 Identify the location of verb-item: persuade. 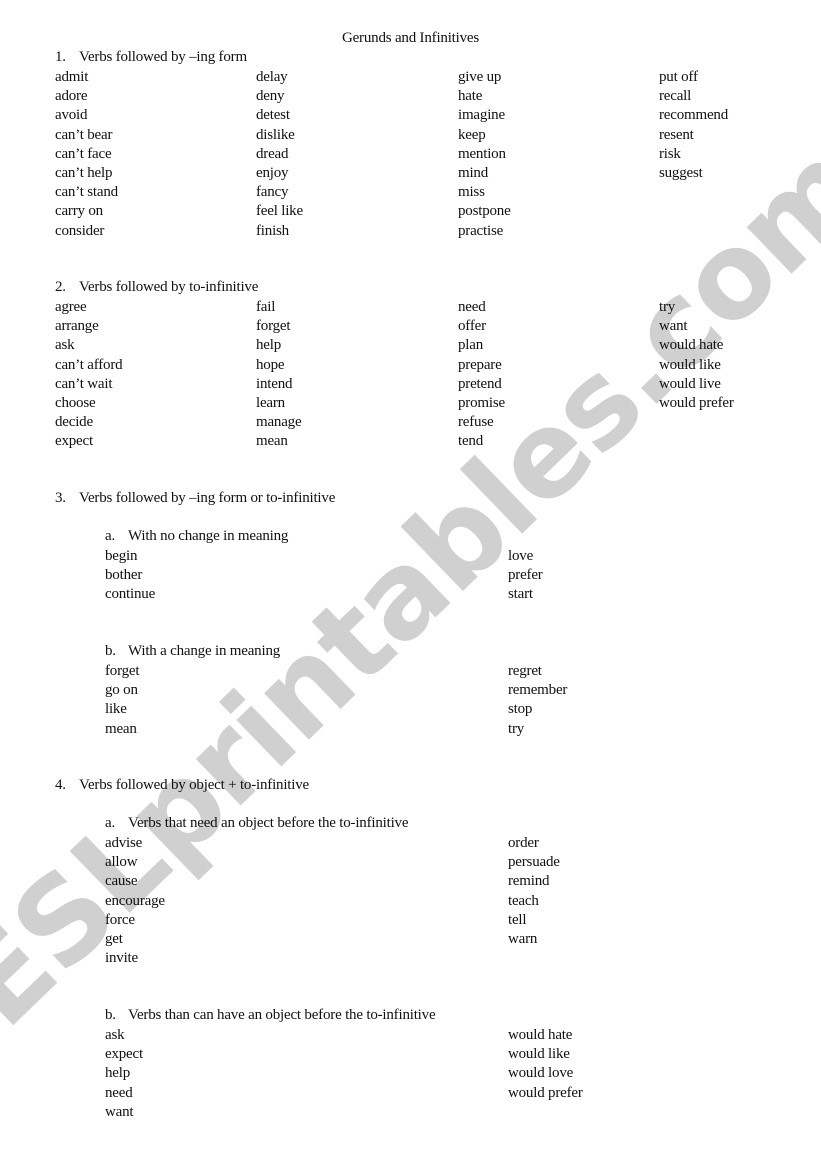
(534, 862).